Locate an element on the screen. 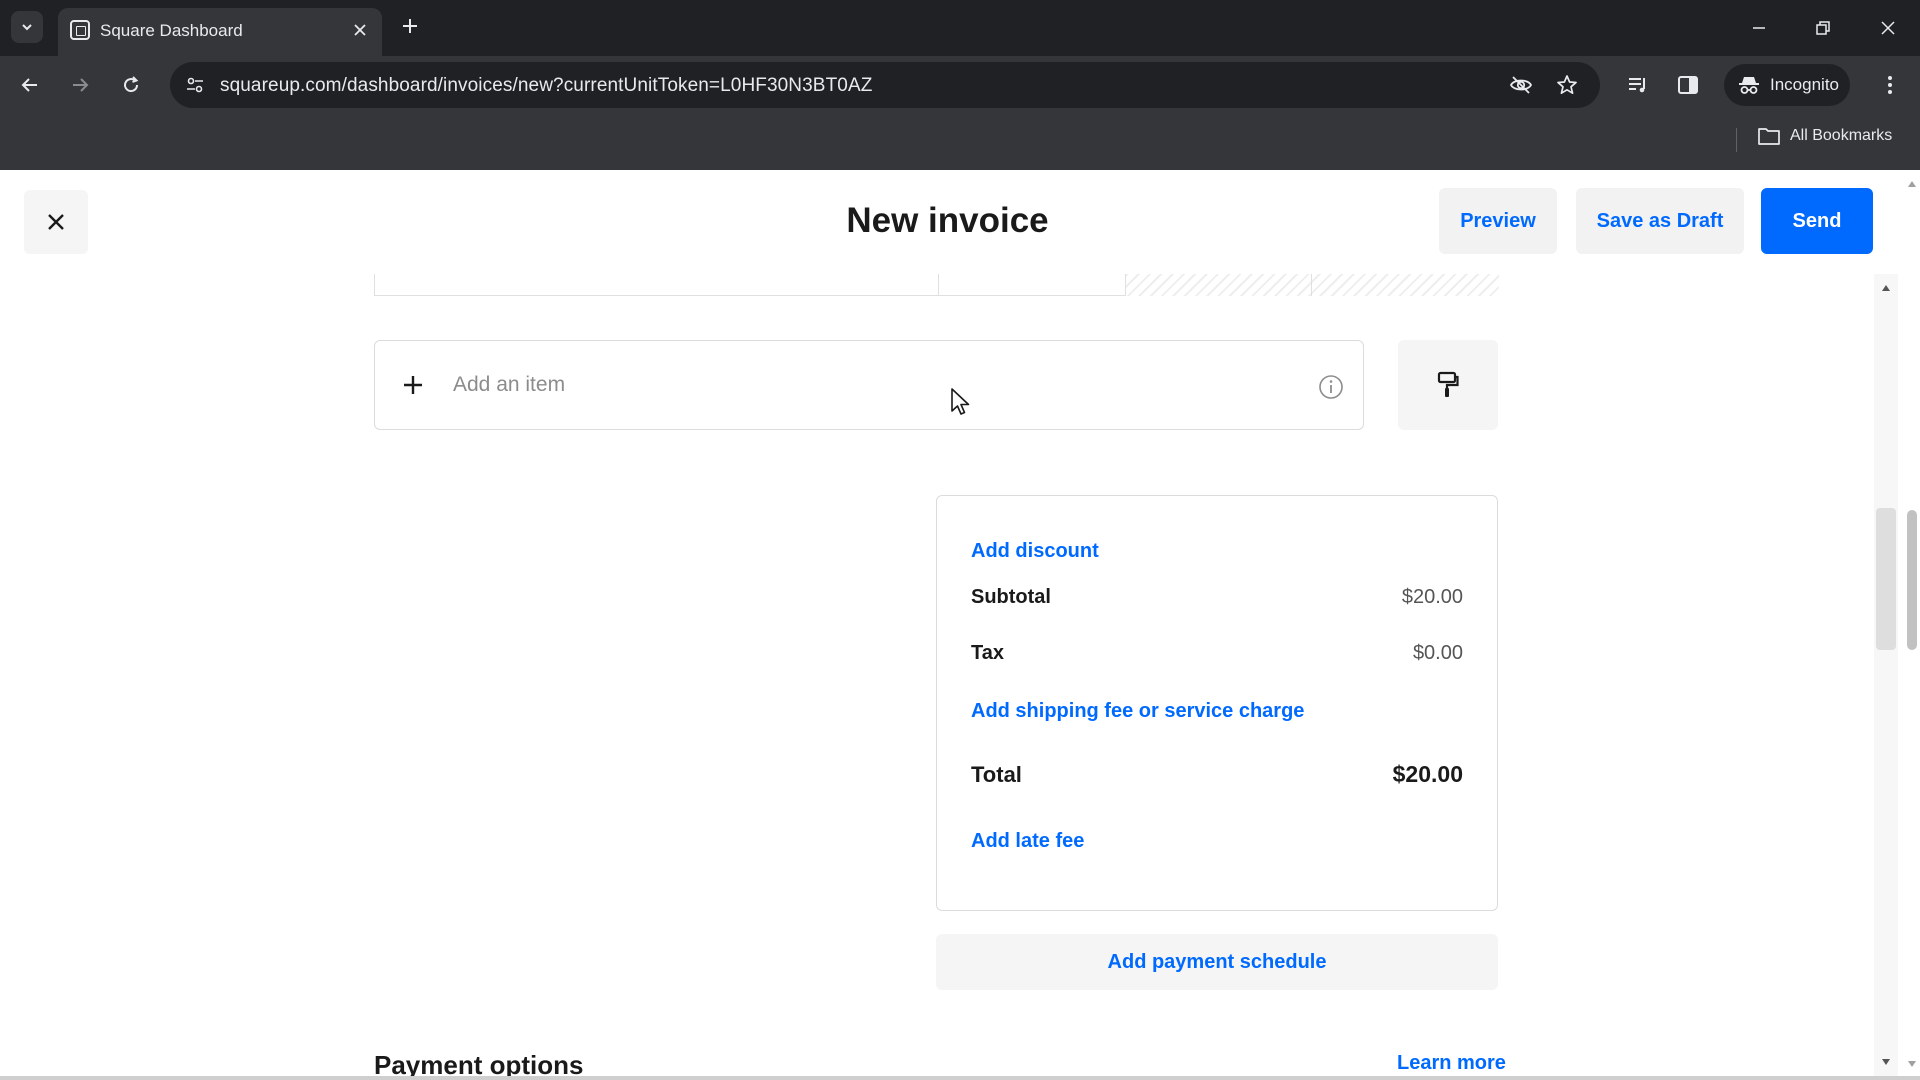  forward-button is located at coordinates (80, 85).